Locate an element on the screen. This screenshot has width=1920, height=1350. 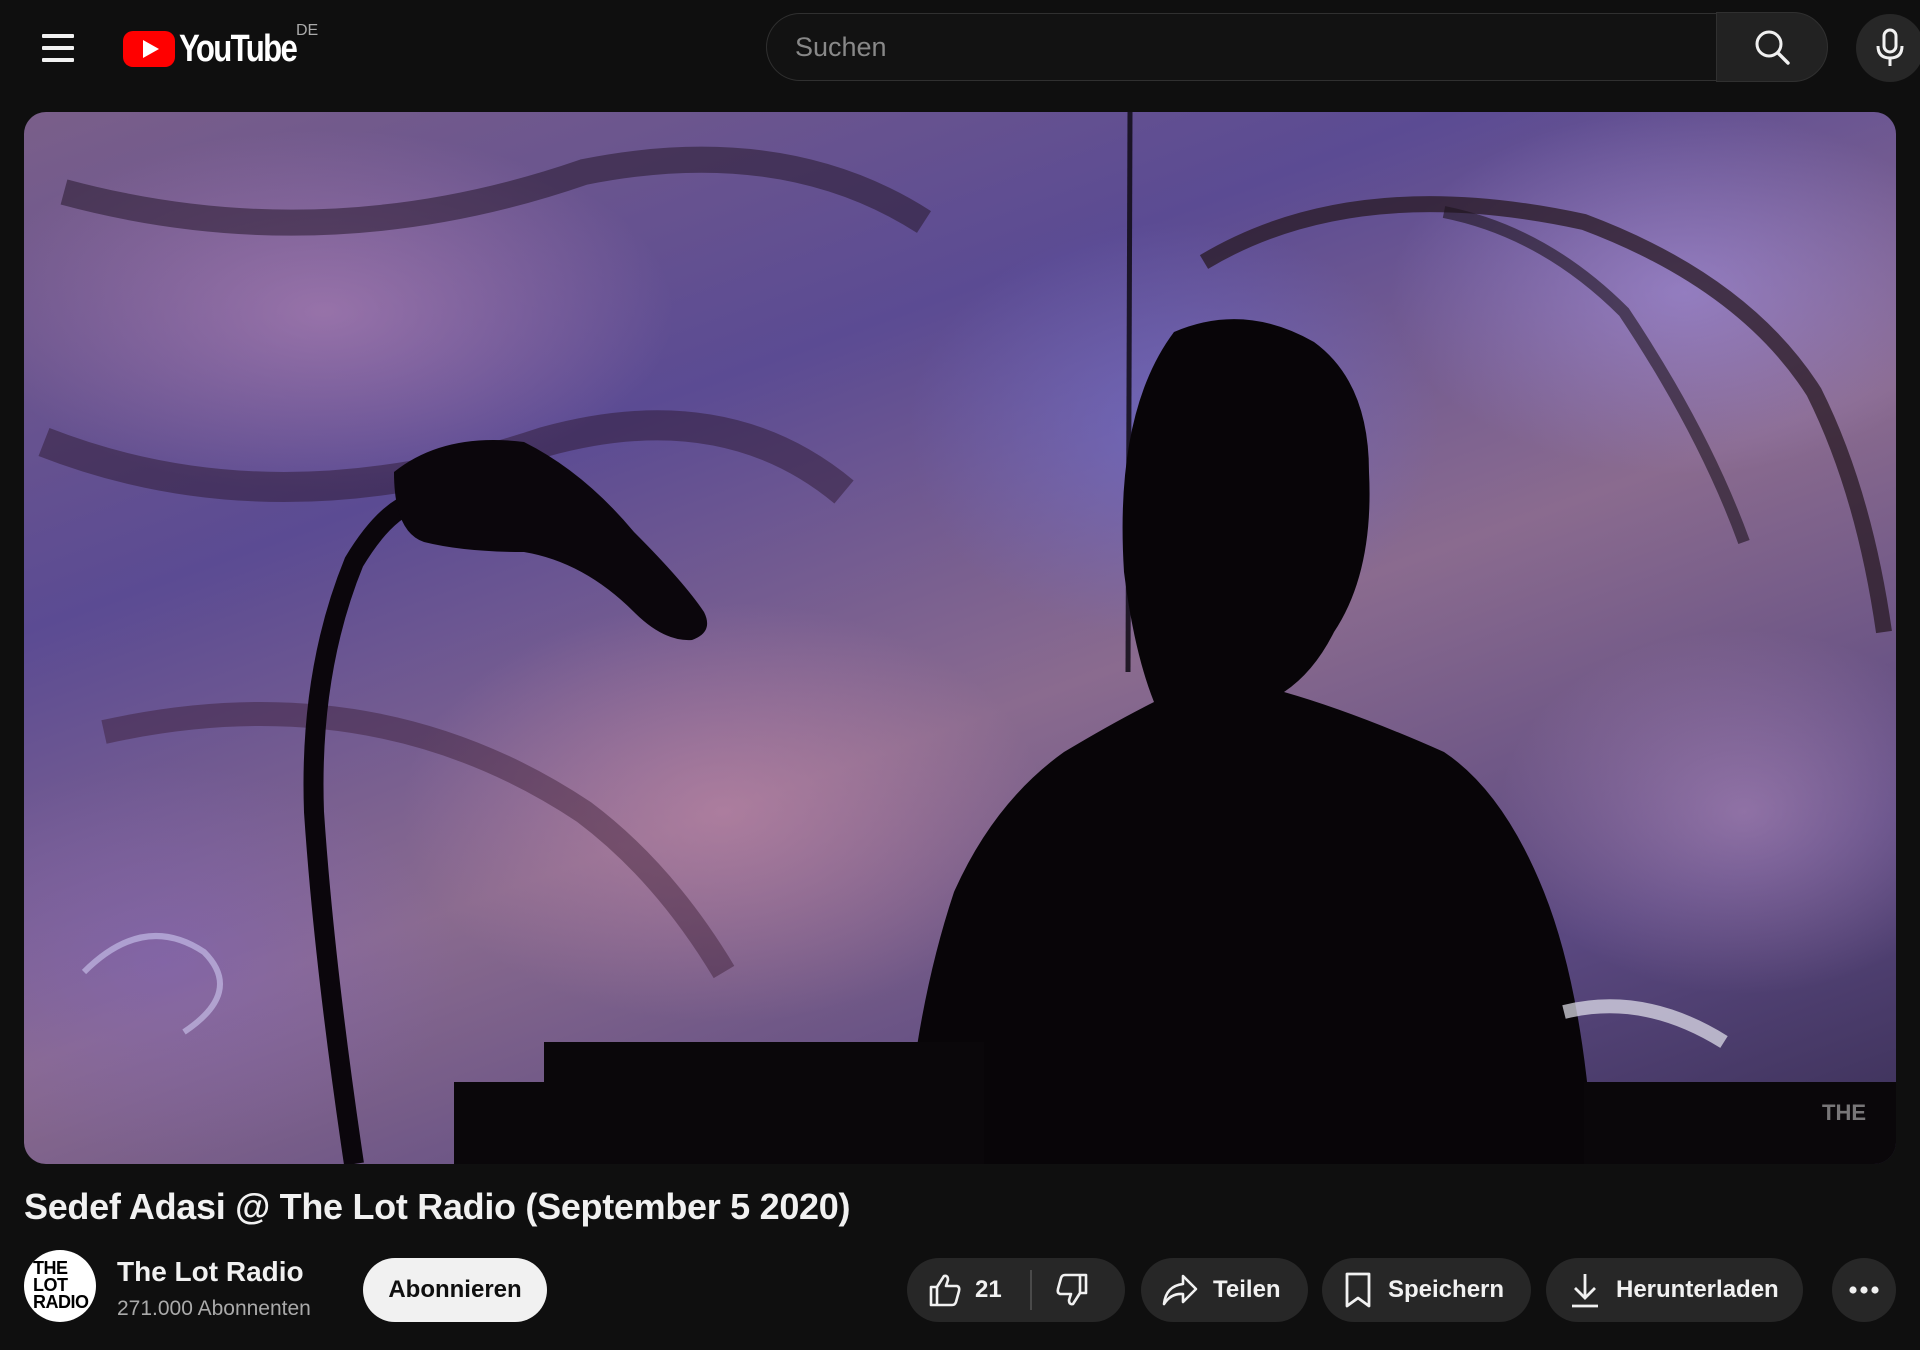
search-icon is located at coordinates (1772, 47).